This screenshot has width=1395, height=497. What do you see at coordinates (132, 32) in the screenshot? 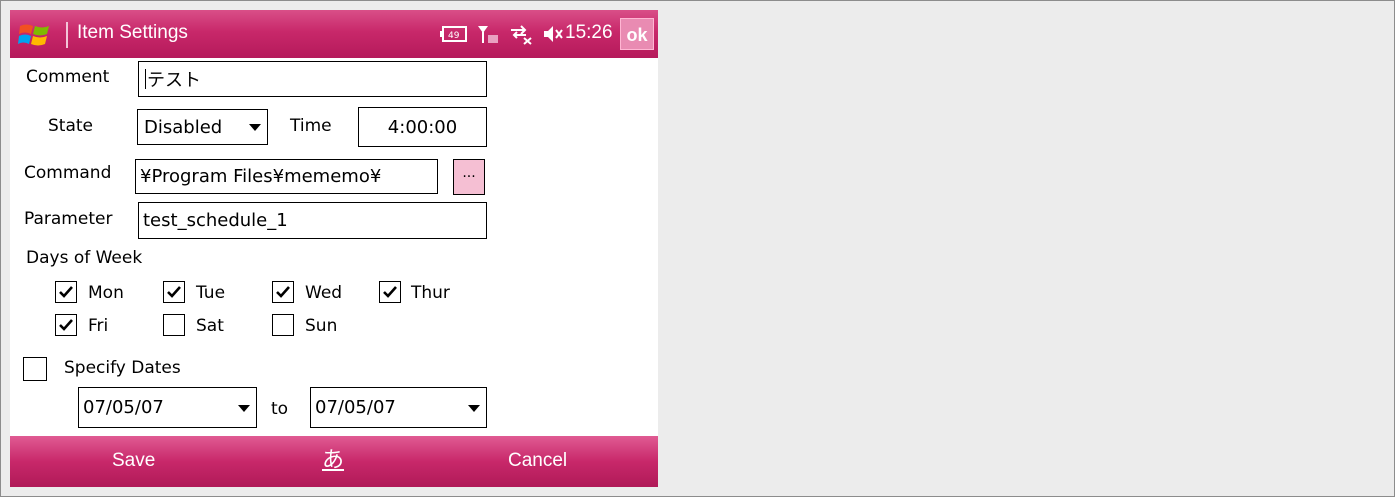
I see `window-title: Item Settings` at bounding box center [132, 32].